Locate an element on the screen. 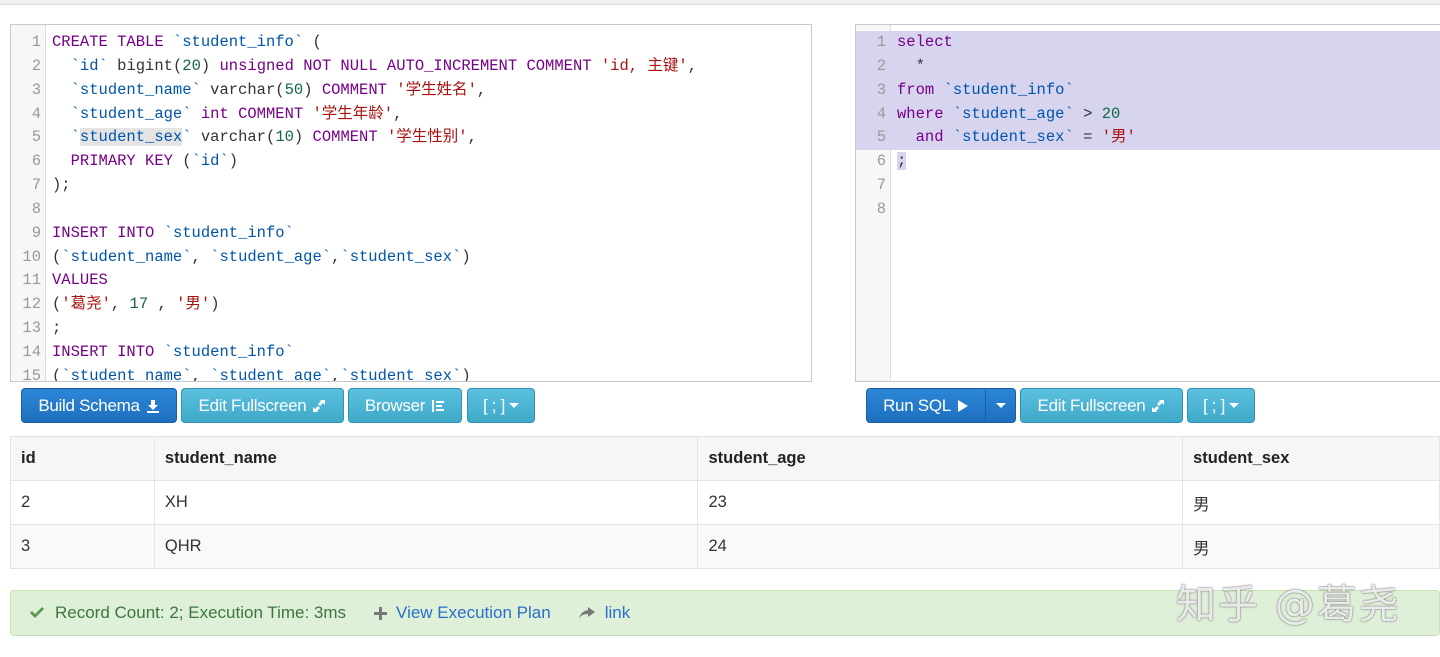 Image resolution: width=1440 pixels, height=657 pixels. column-header: student_age is located at coordinates (940, 458).